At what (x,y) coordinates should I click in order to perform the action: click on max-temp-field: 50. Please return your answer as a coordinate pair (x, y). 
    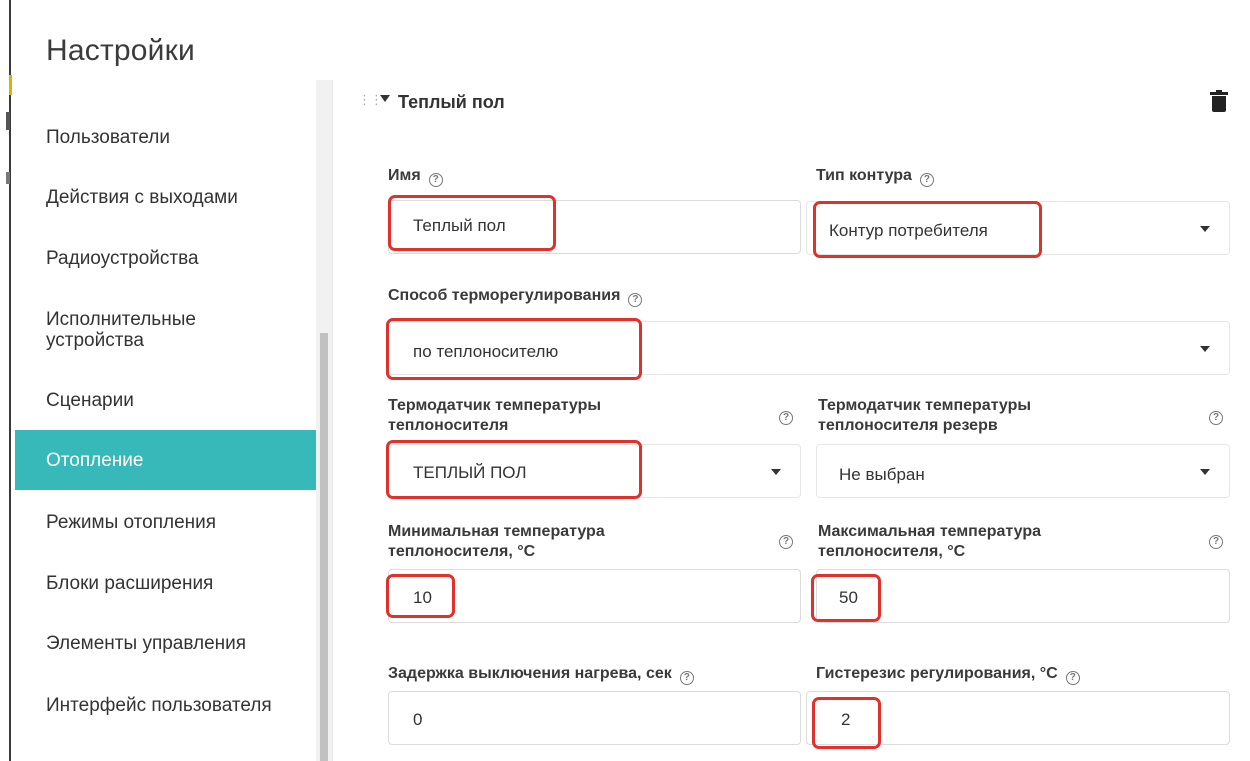
    Looking at the image, I should click on (1023, 596).